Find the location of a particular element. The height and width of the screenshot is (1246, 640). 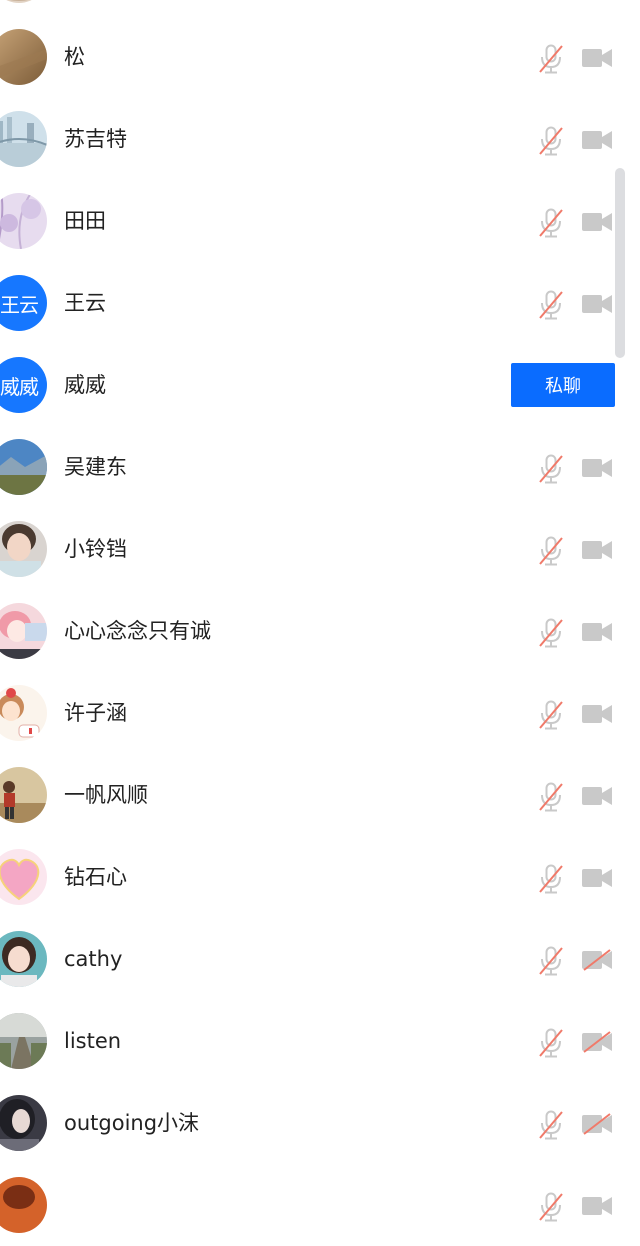

avatar: 威威 is located at coordinates (23, 385).